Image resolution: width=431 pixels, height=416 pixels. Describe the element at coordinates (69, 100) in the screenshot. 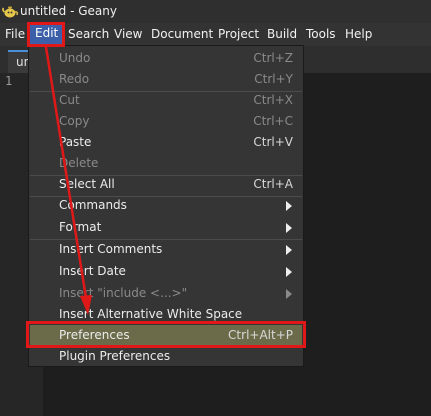

I see `menu-item-label: Cut` at that location.